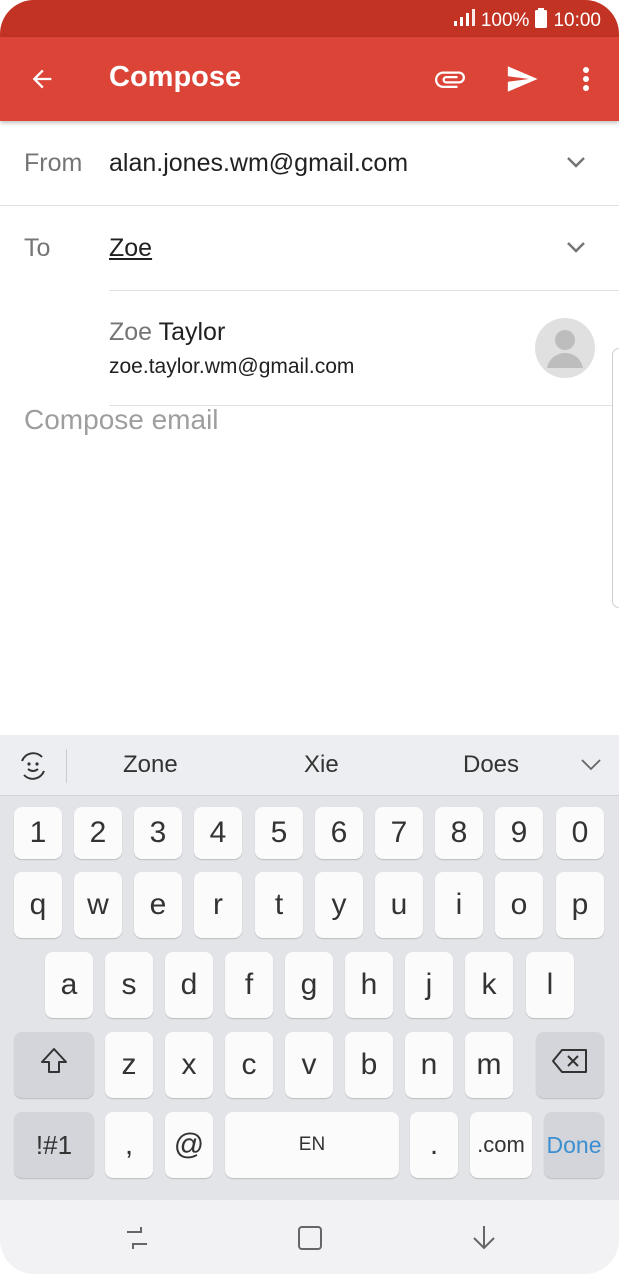 This screenshot has width=619, height=1274. I want to click on status-bar: 100% 10:00, so click(309, 18).